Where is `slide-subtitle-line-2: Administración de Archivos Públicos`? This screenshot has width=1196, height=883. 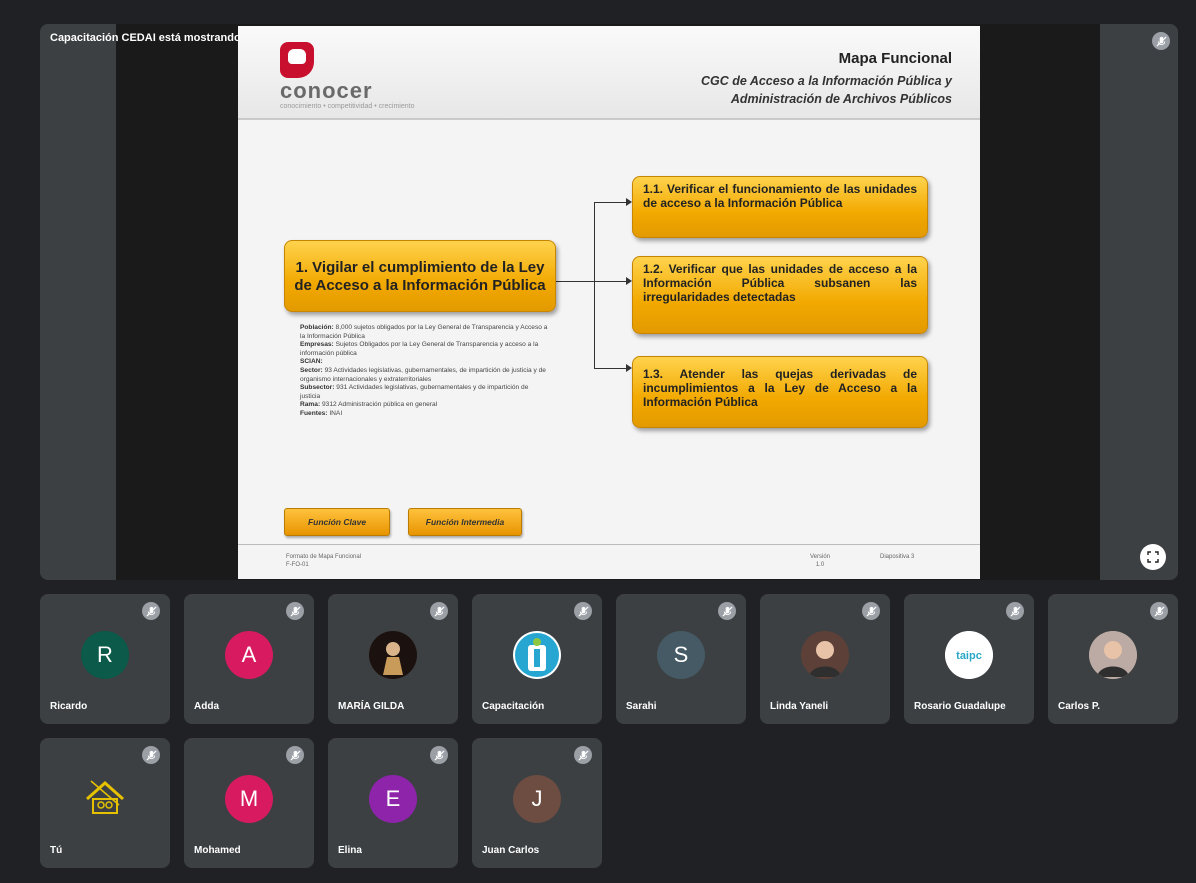 slide-subtitle-line-2: Administración de Archivos Públicos is located at coordinates (841, 99).